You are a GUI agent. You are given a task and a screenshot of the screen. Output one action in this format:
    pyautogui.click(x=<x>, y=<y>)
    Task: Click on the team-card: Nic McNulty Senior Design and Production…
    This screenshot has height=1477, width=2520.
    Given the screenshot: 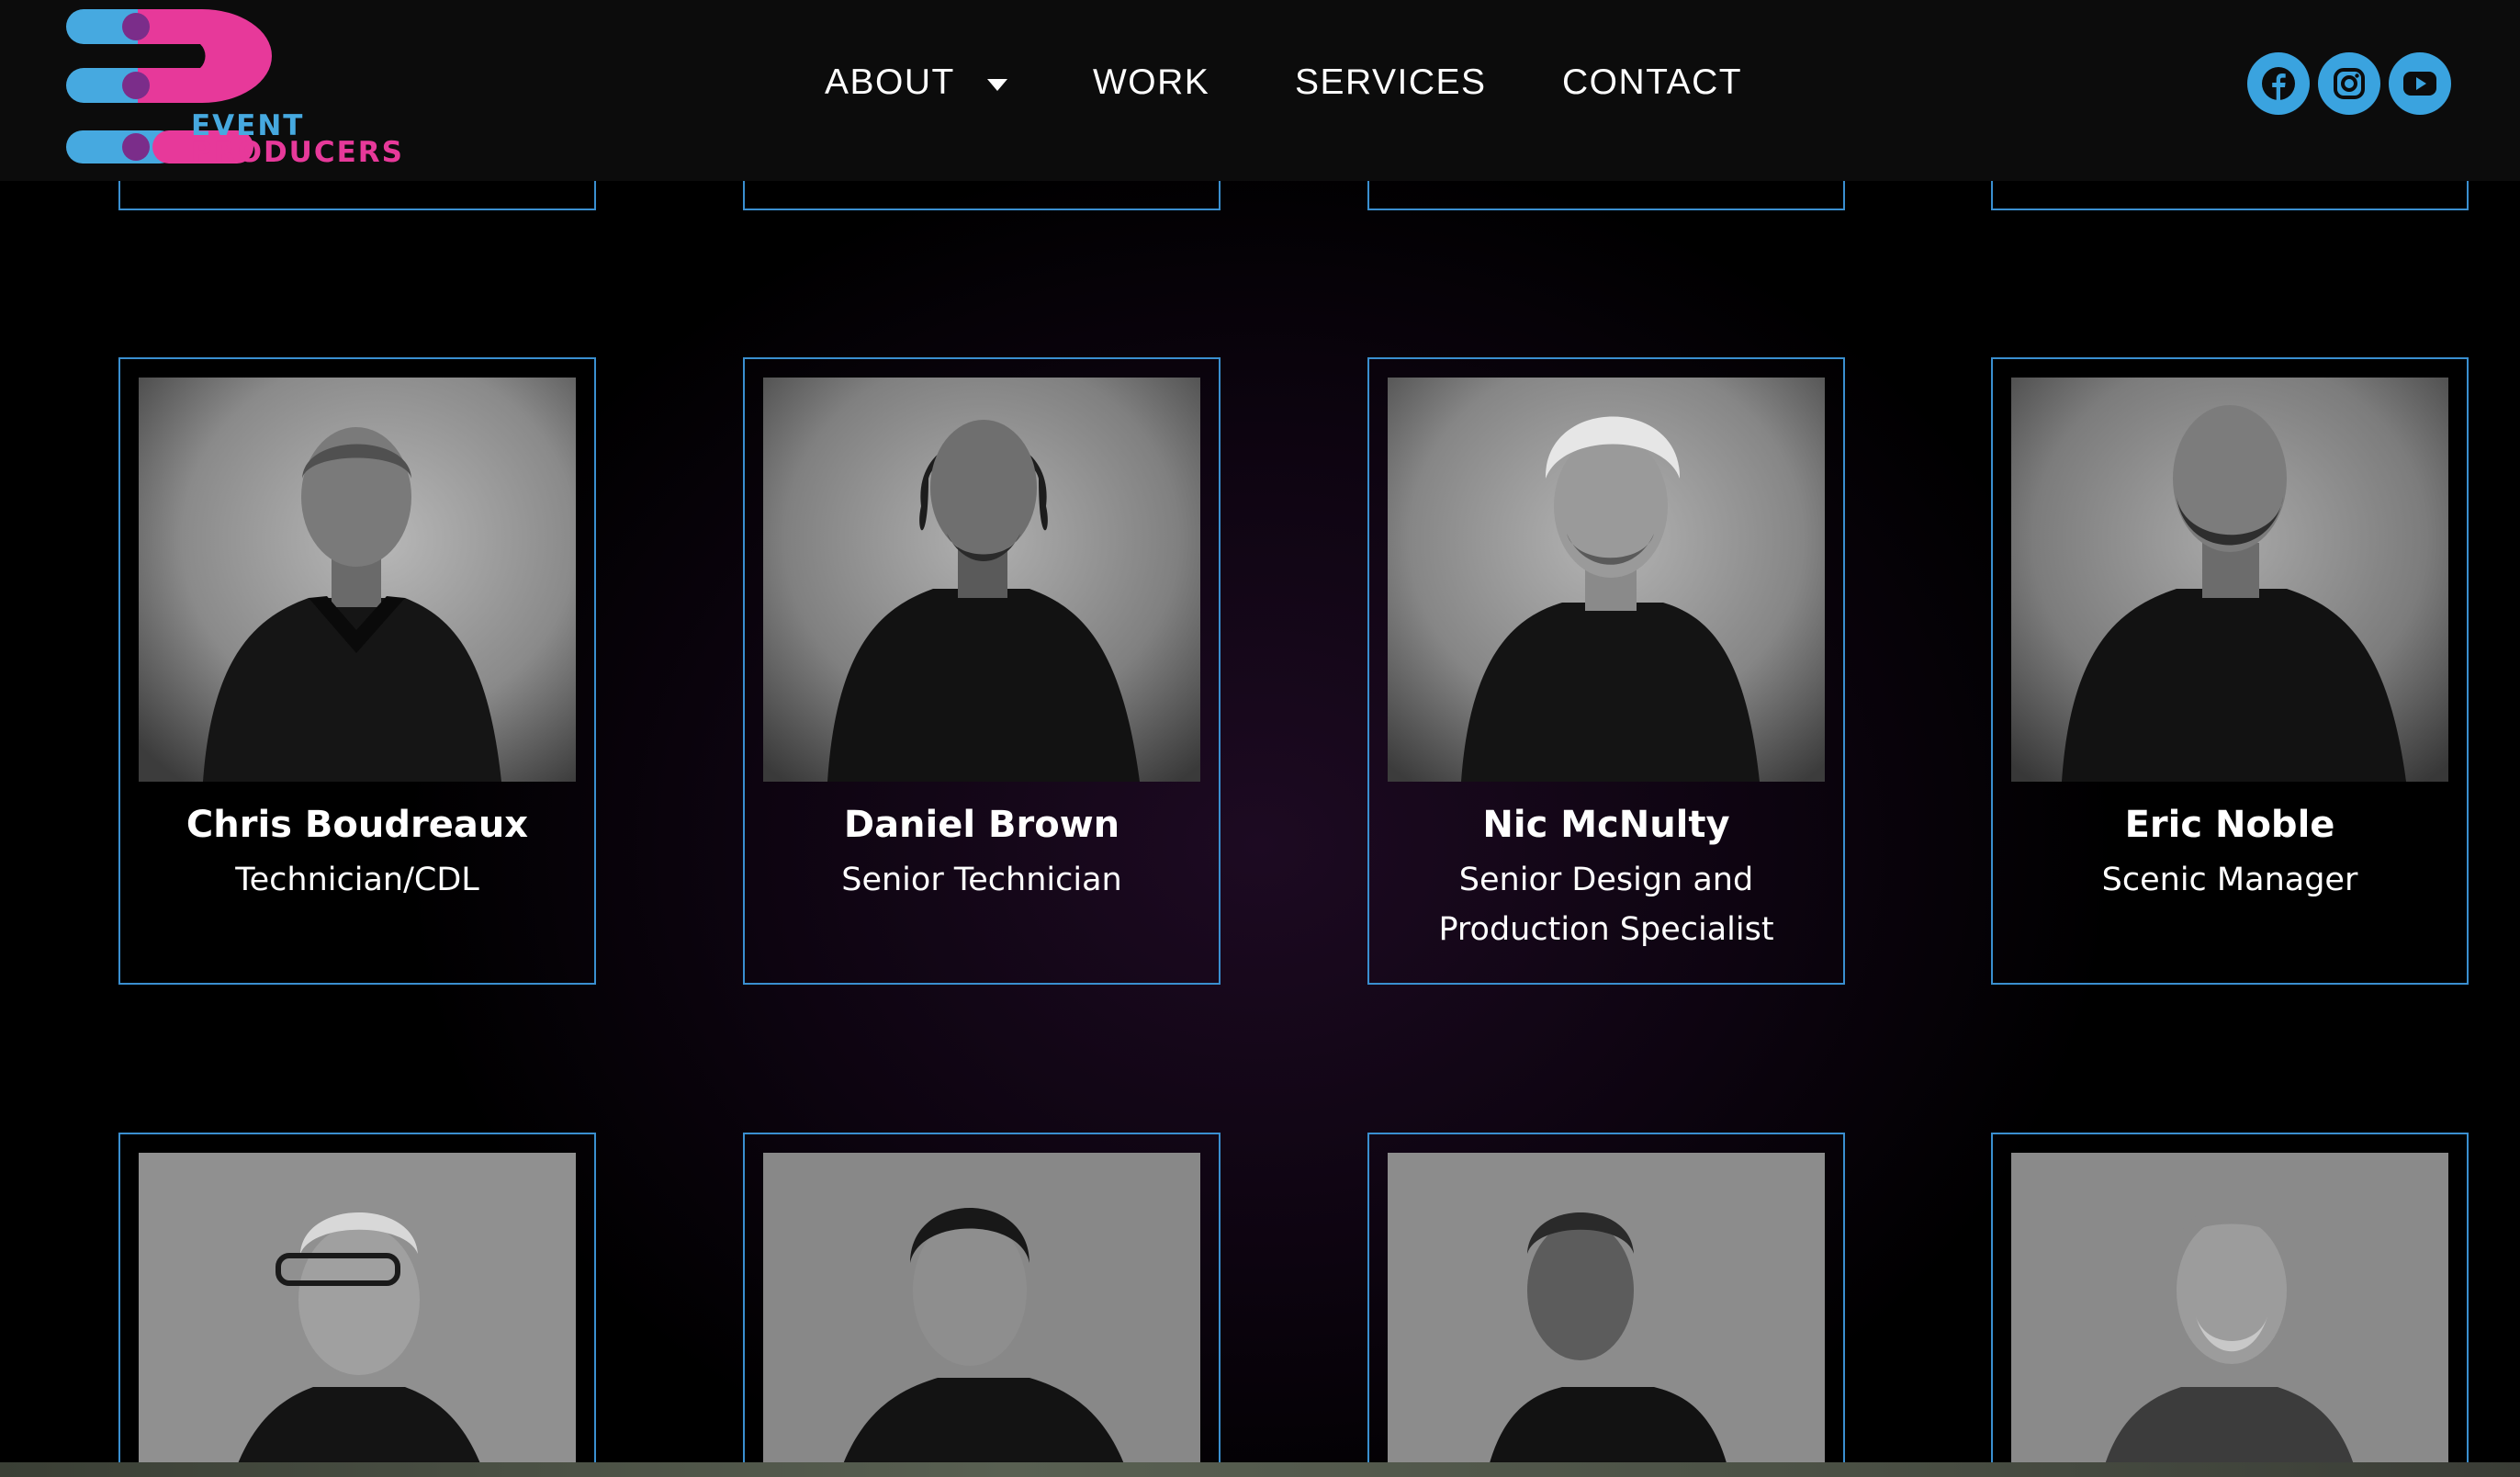 What is the action you would take?
    pyautogui.click(x=1606, y=671)
    